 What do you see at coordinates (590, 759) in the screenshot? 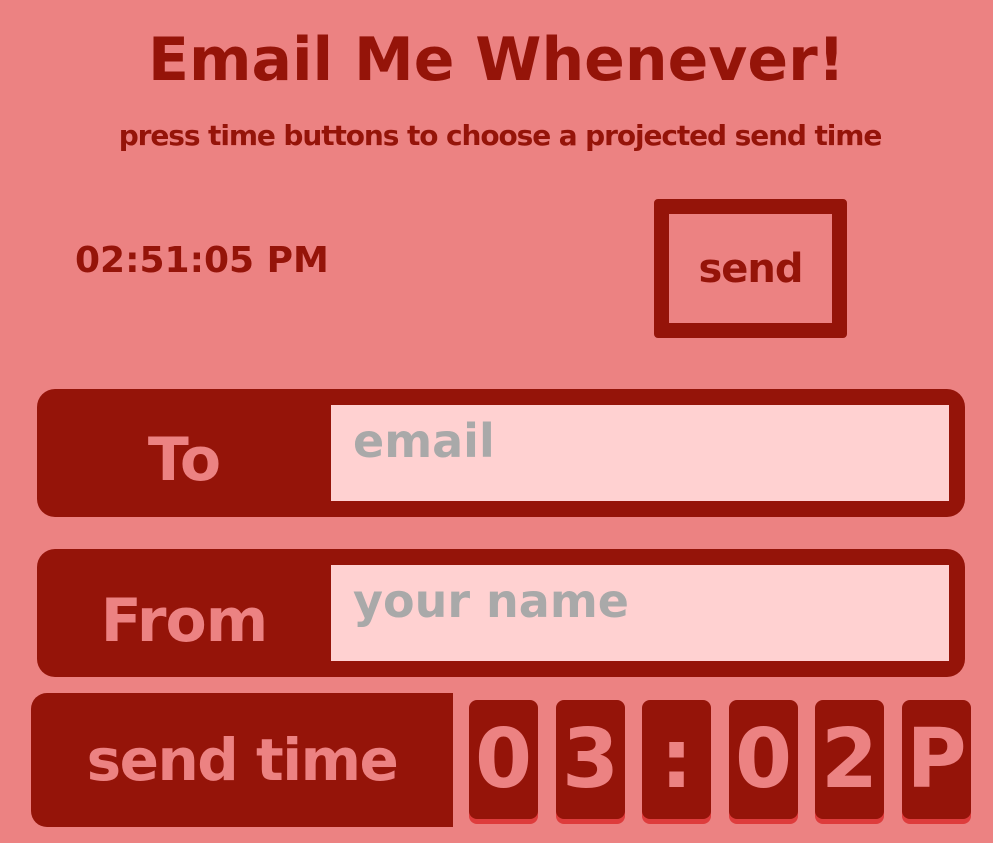
I see `hour-ones-button: 3` at bounding box center [590, 759].